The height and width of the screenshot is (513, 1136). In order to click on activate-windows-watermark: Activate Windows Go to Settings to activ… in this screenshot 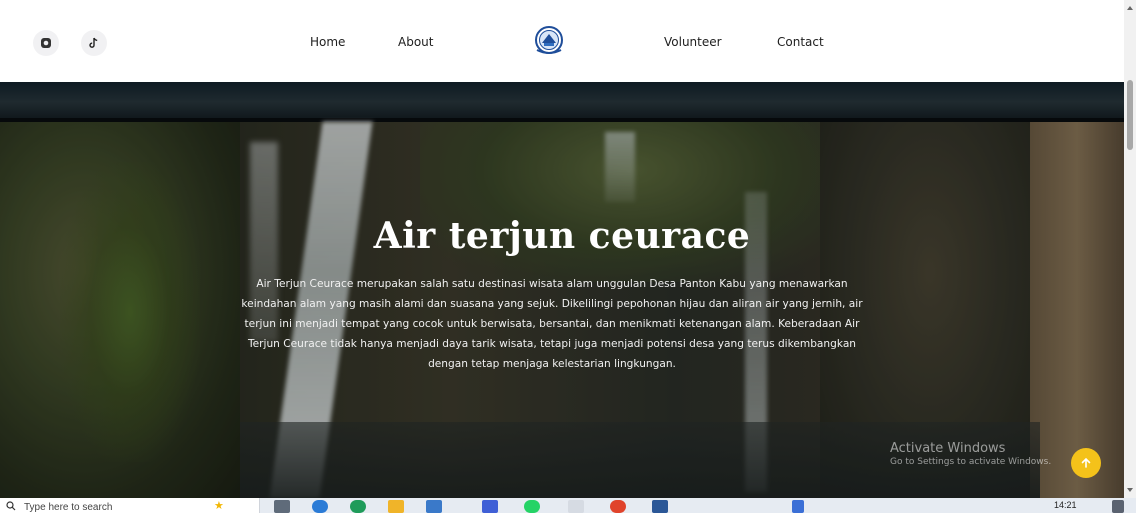, I will do `click(975, 454)`.